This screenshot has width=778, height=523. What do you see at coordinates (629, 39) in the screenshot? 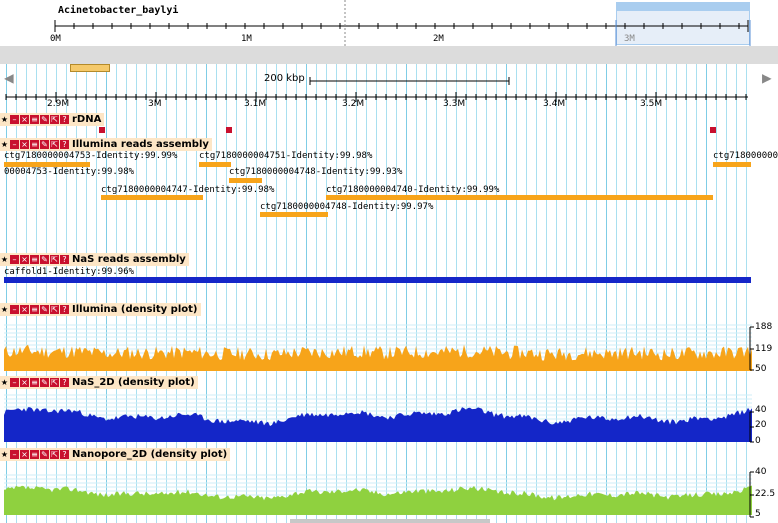
I see `overview-tick-3M: 3M` at bounding box center [629, 39].